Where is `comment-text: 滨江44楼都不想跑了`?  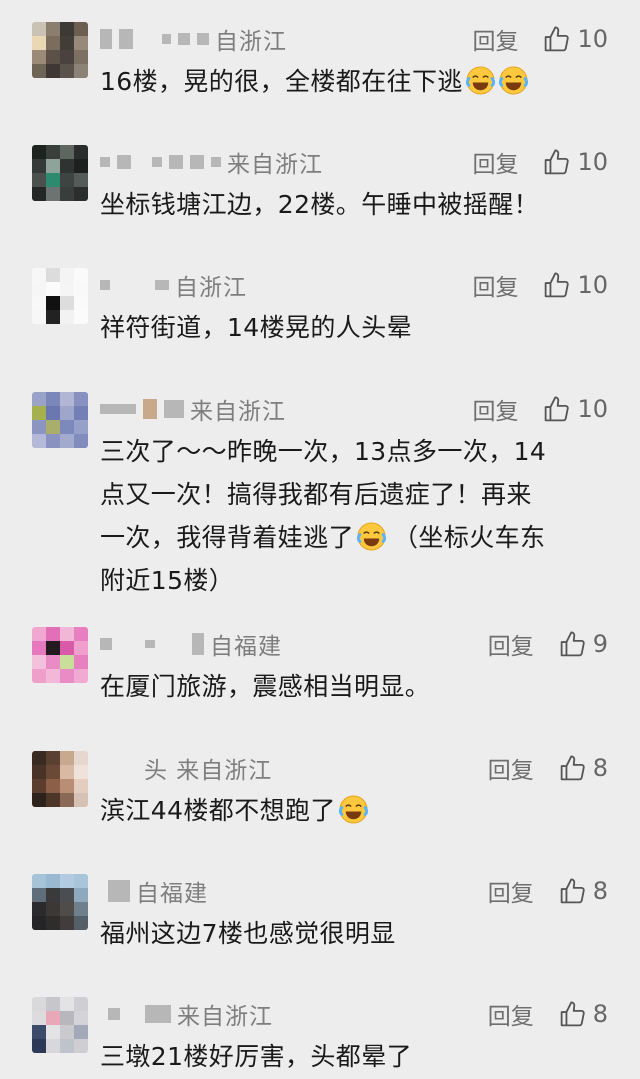 comment-text: 滨江44楼都不想跑了 is located at coordinates (354, 810).